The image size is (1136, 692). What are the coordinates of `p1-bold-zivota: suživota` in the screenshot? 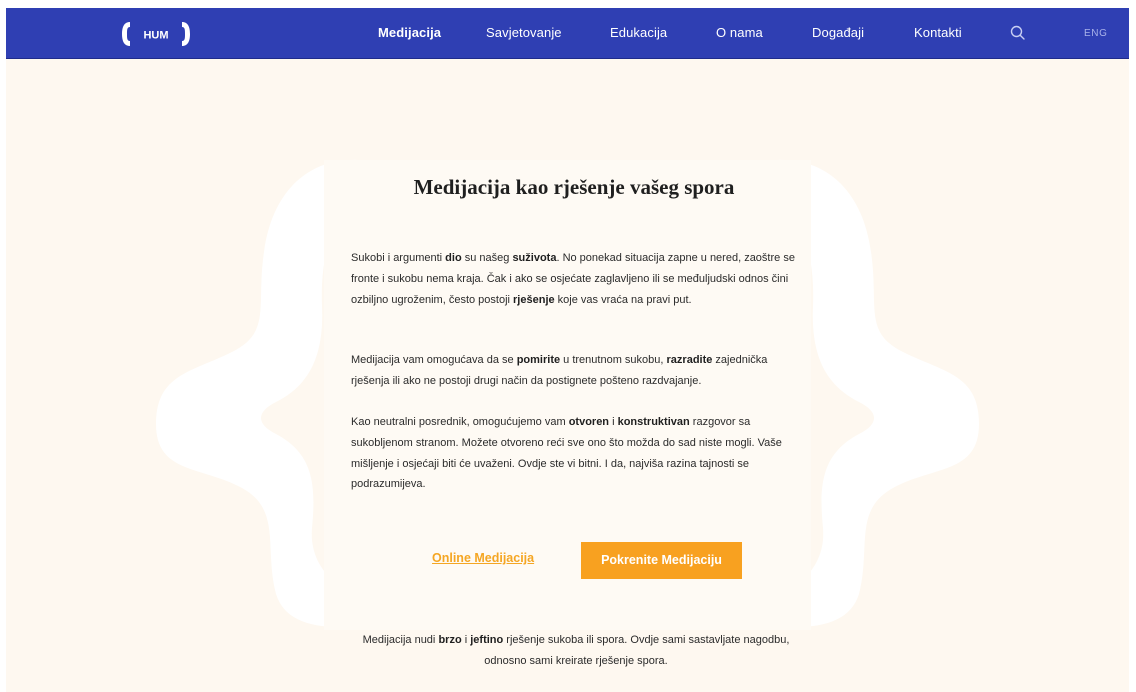 It's located at (534, 258).